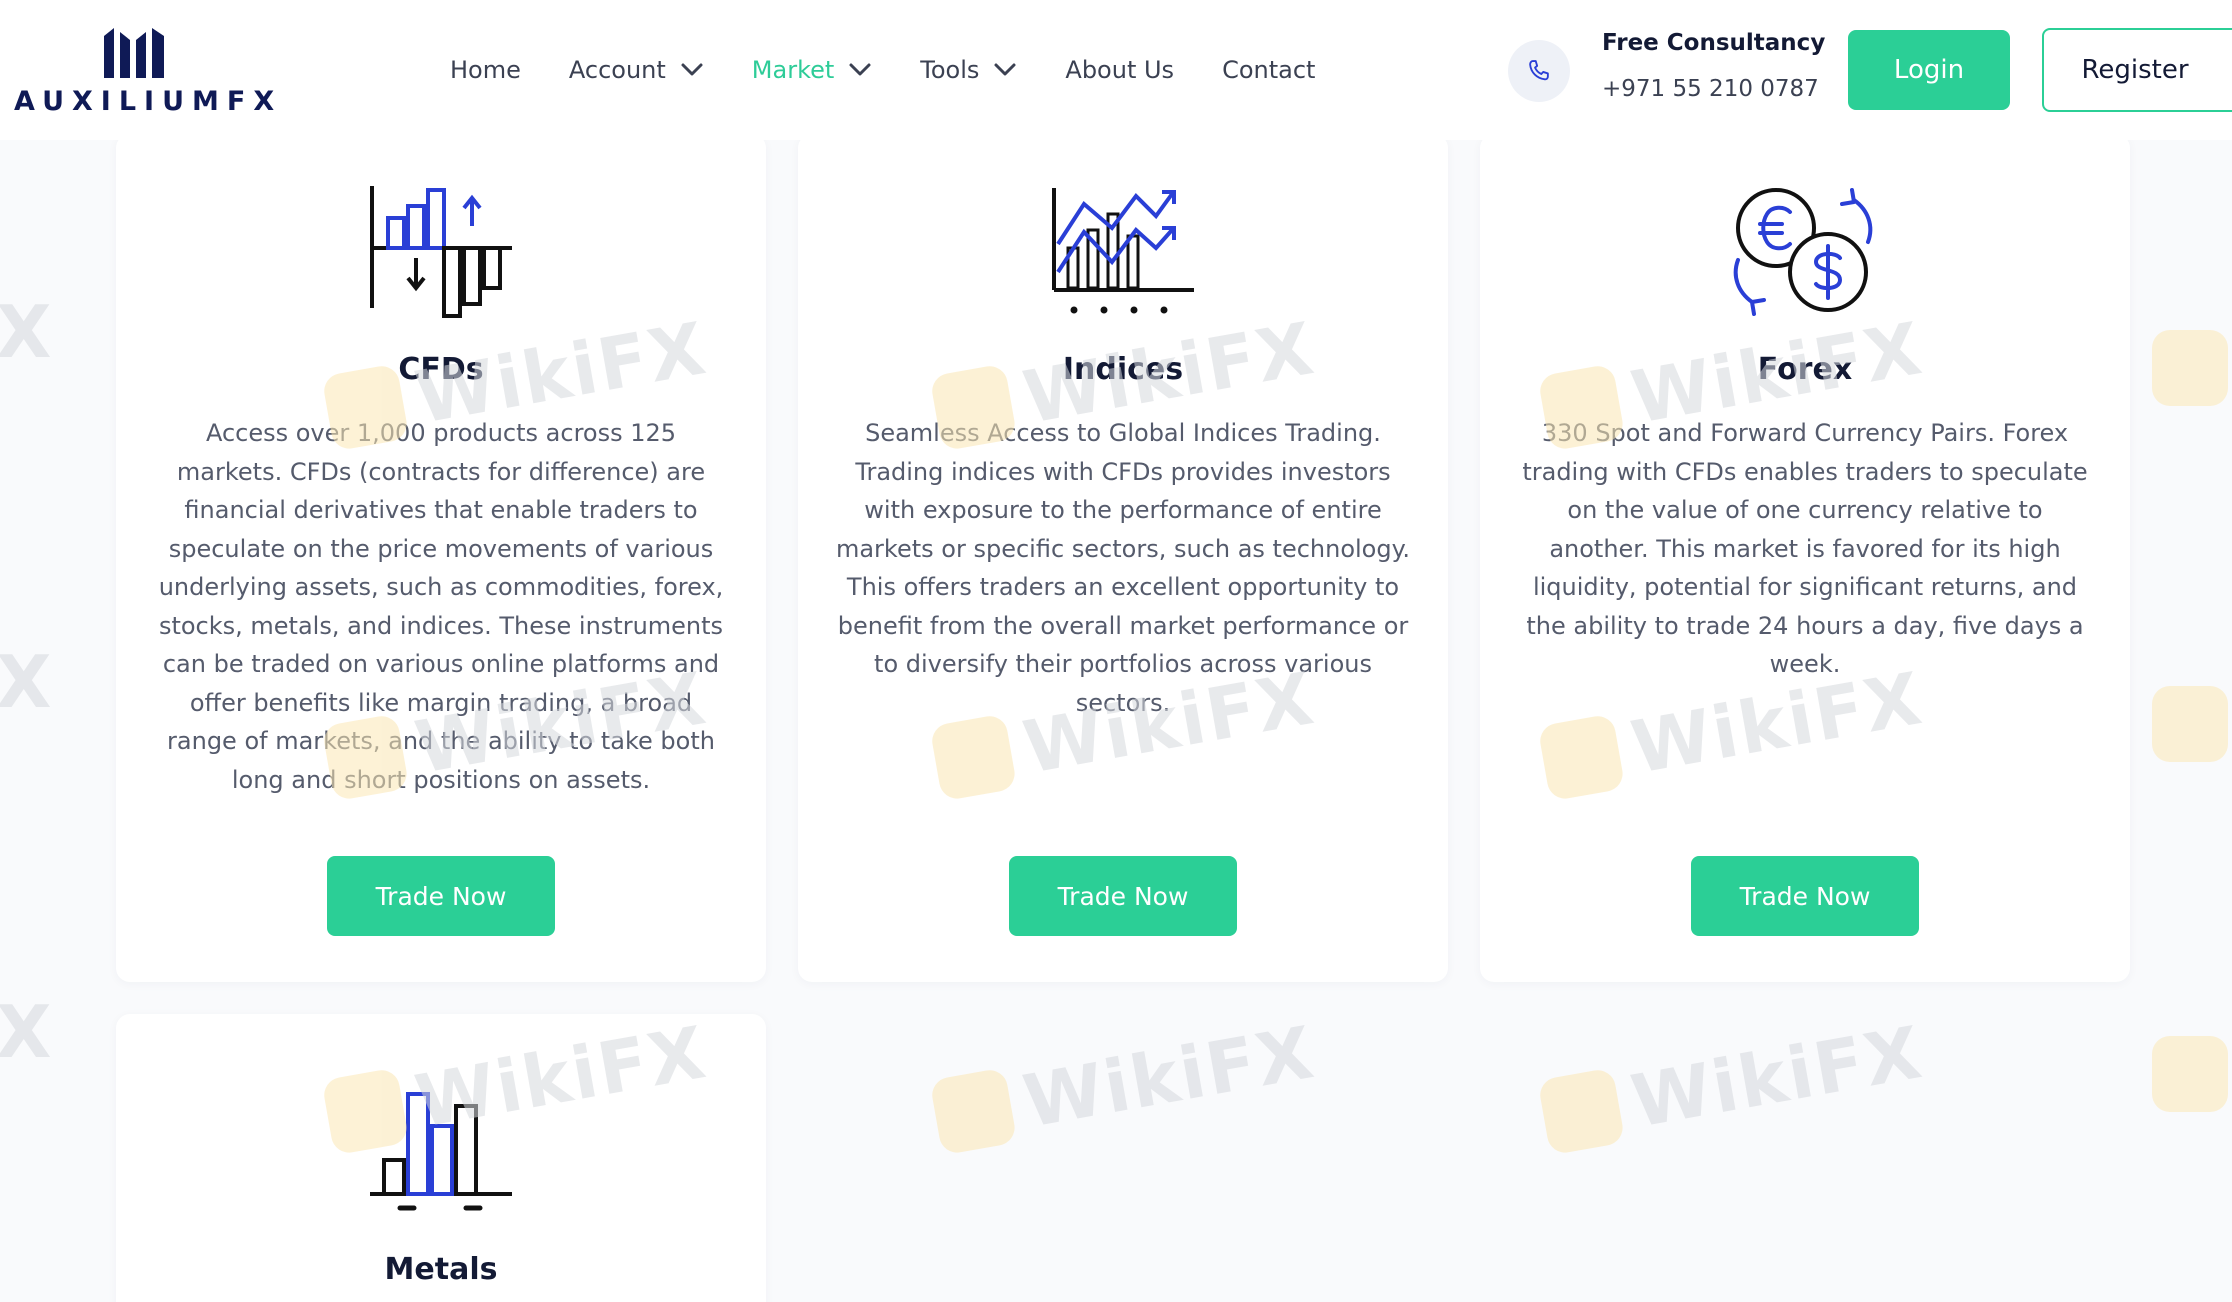 The image size is (2232, 1302). I want to click on nav-item-home: Home, so click(485, 70).